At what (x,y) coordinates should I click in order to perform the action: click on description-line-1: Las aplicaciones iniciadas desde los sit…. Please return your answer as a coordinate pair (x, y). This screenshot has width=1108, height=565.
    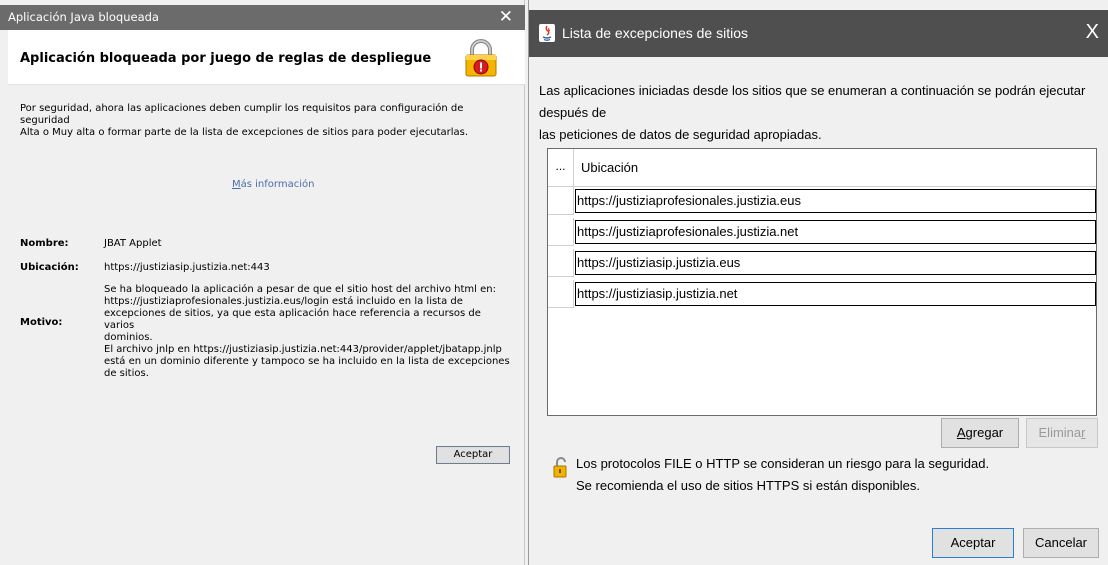
    Looking at the image, I should click on (812, 101).